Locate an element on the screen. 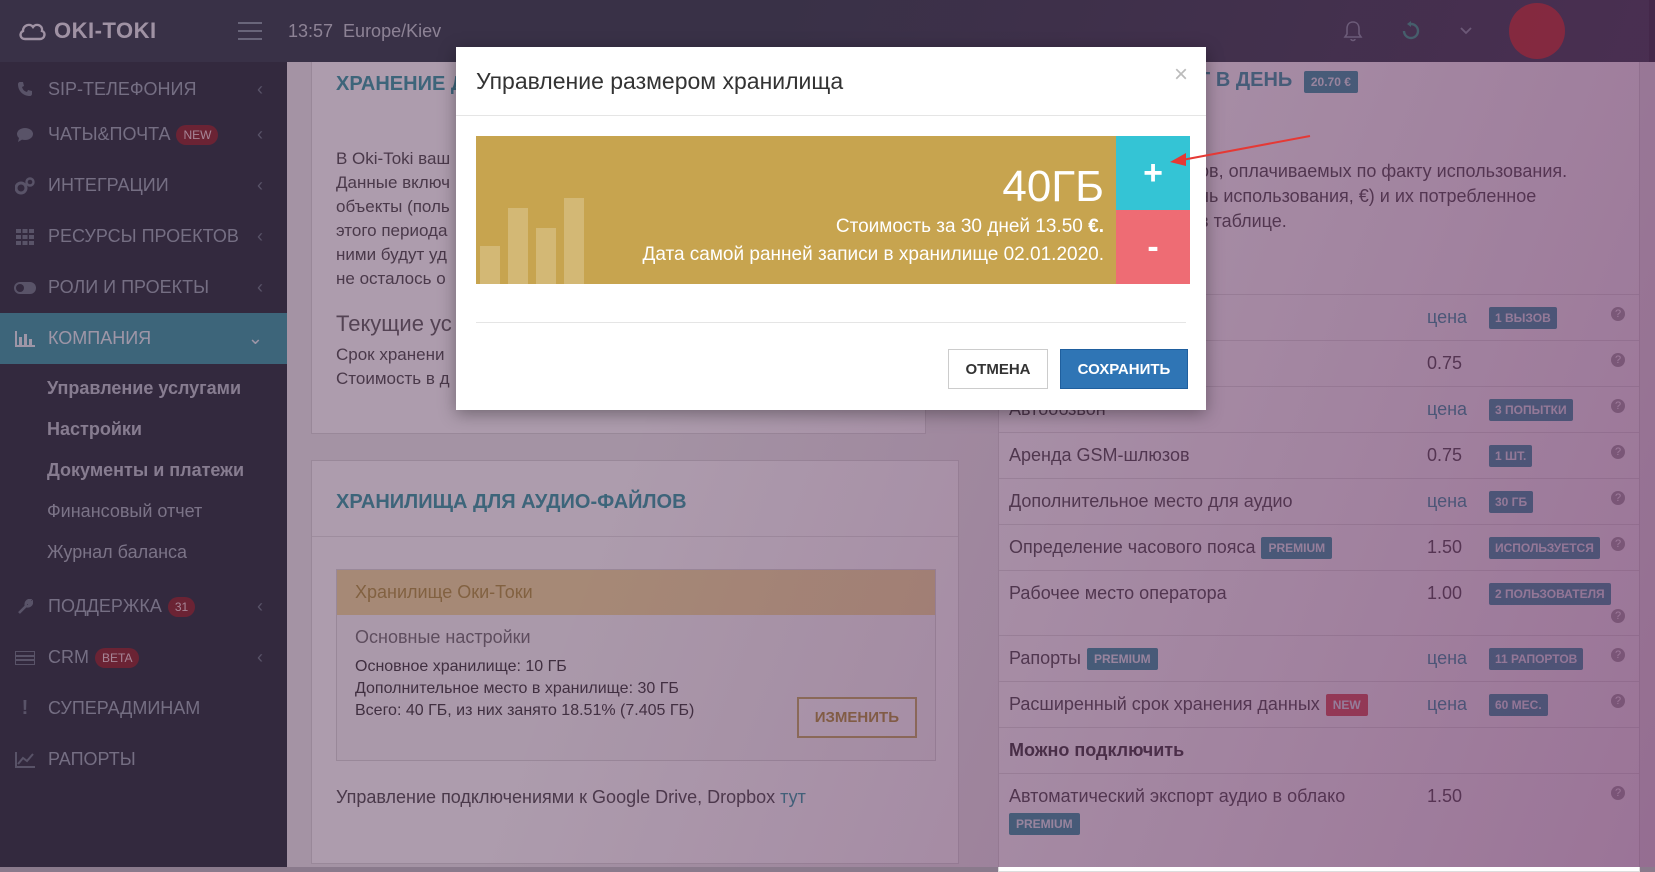 This screenshot has width=1655, height=872. sidebar-item-label: РАПОРТЫ is located at coordinates (92, 759).